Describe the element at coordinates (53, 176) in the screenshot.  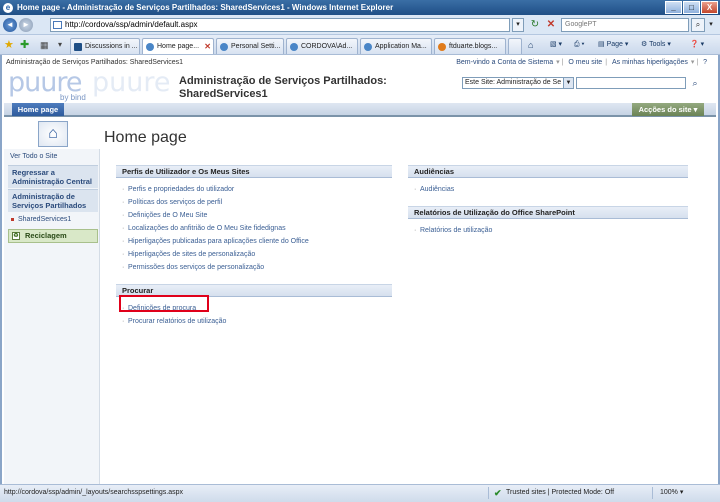
I see `back-to-central-admin-link: Regressar a Administração Central` at that location.